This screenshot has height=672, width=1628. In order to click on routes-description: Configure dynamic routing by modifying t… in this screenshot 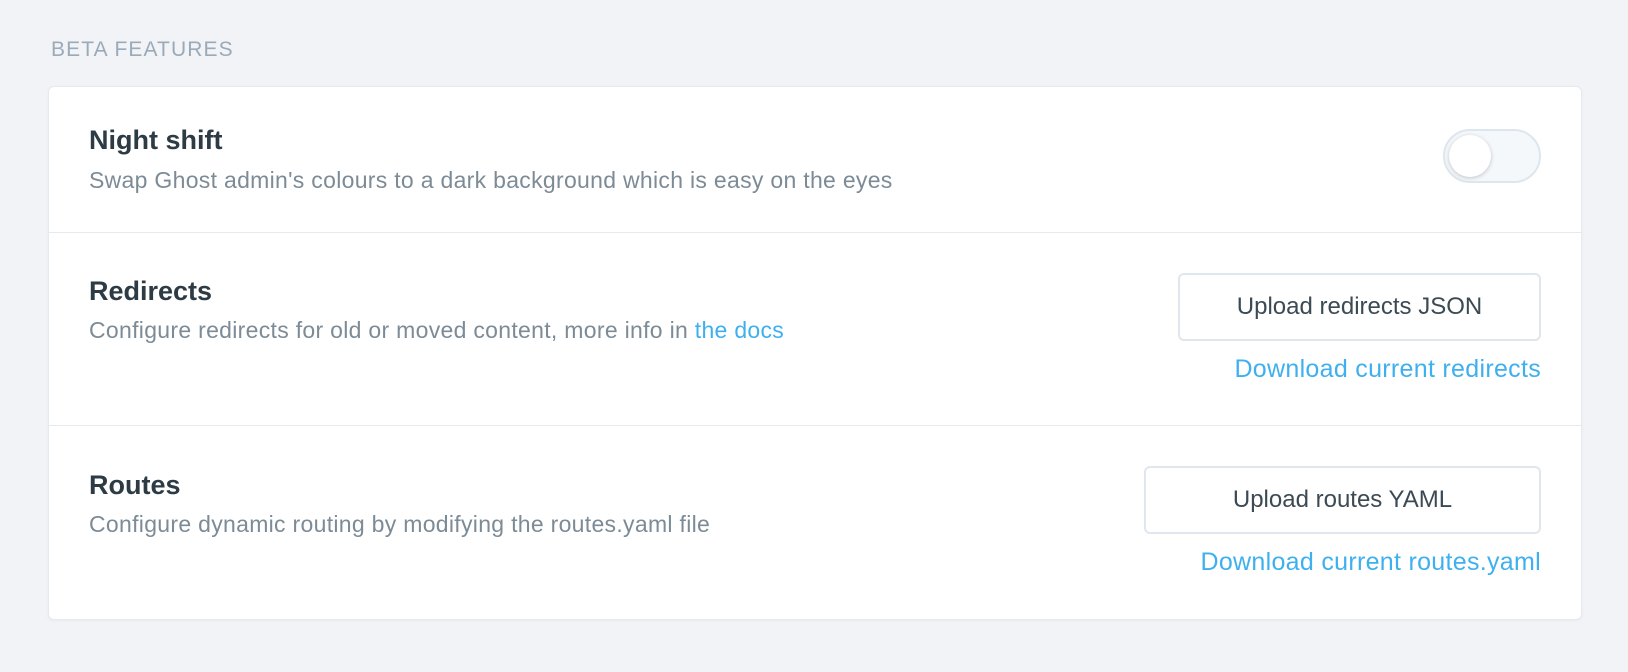, I will do `click(400, 524)`.